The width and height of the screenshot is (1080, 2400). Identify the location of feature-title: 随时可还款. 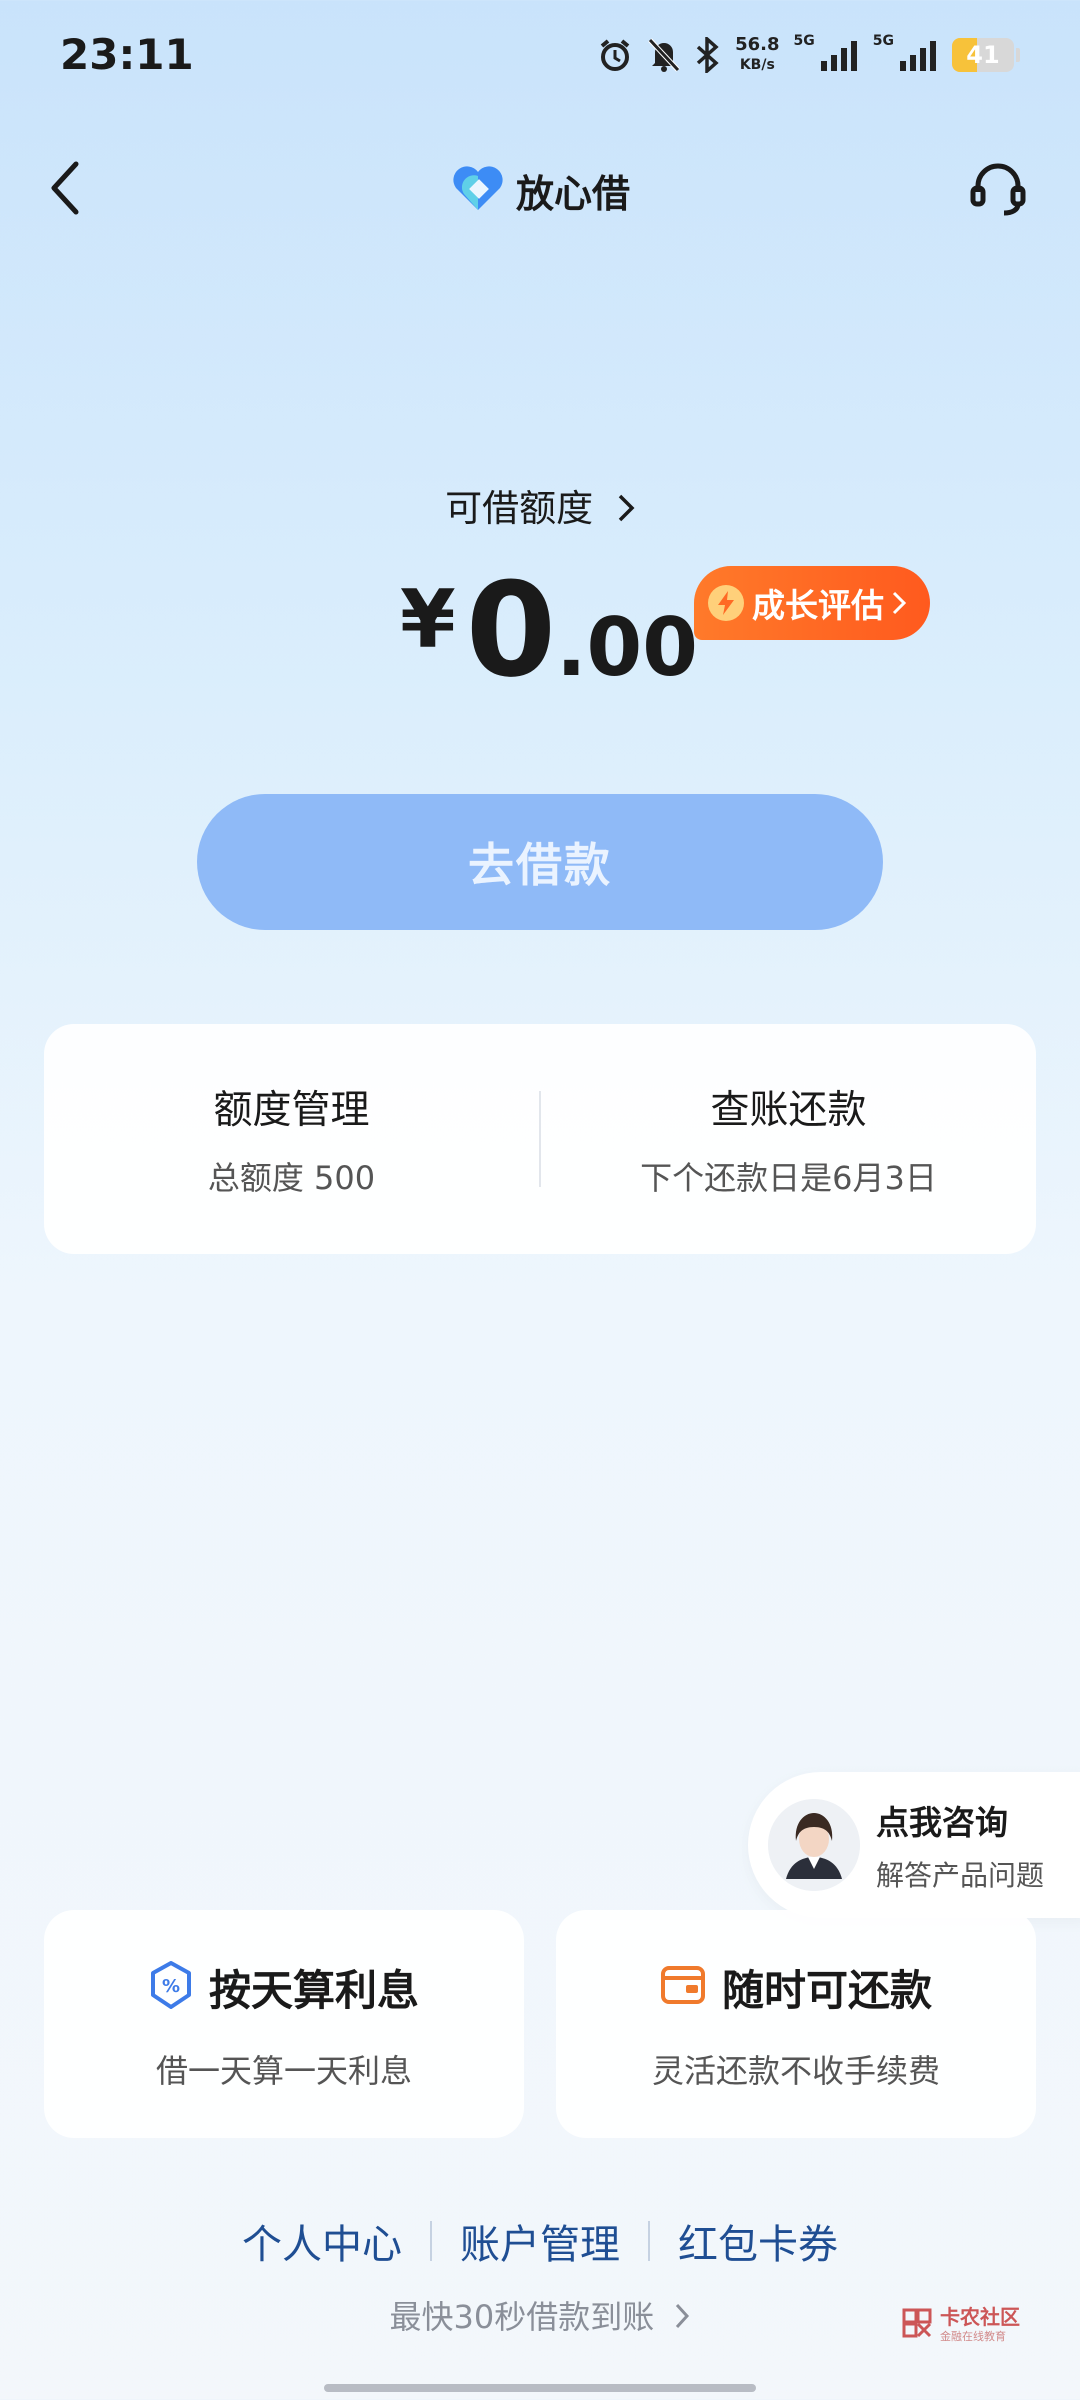
(826, 1990).